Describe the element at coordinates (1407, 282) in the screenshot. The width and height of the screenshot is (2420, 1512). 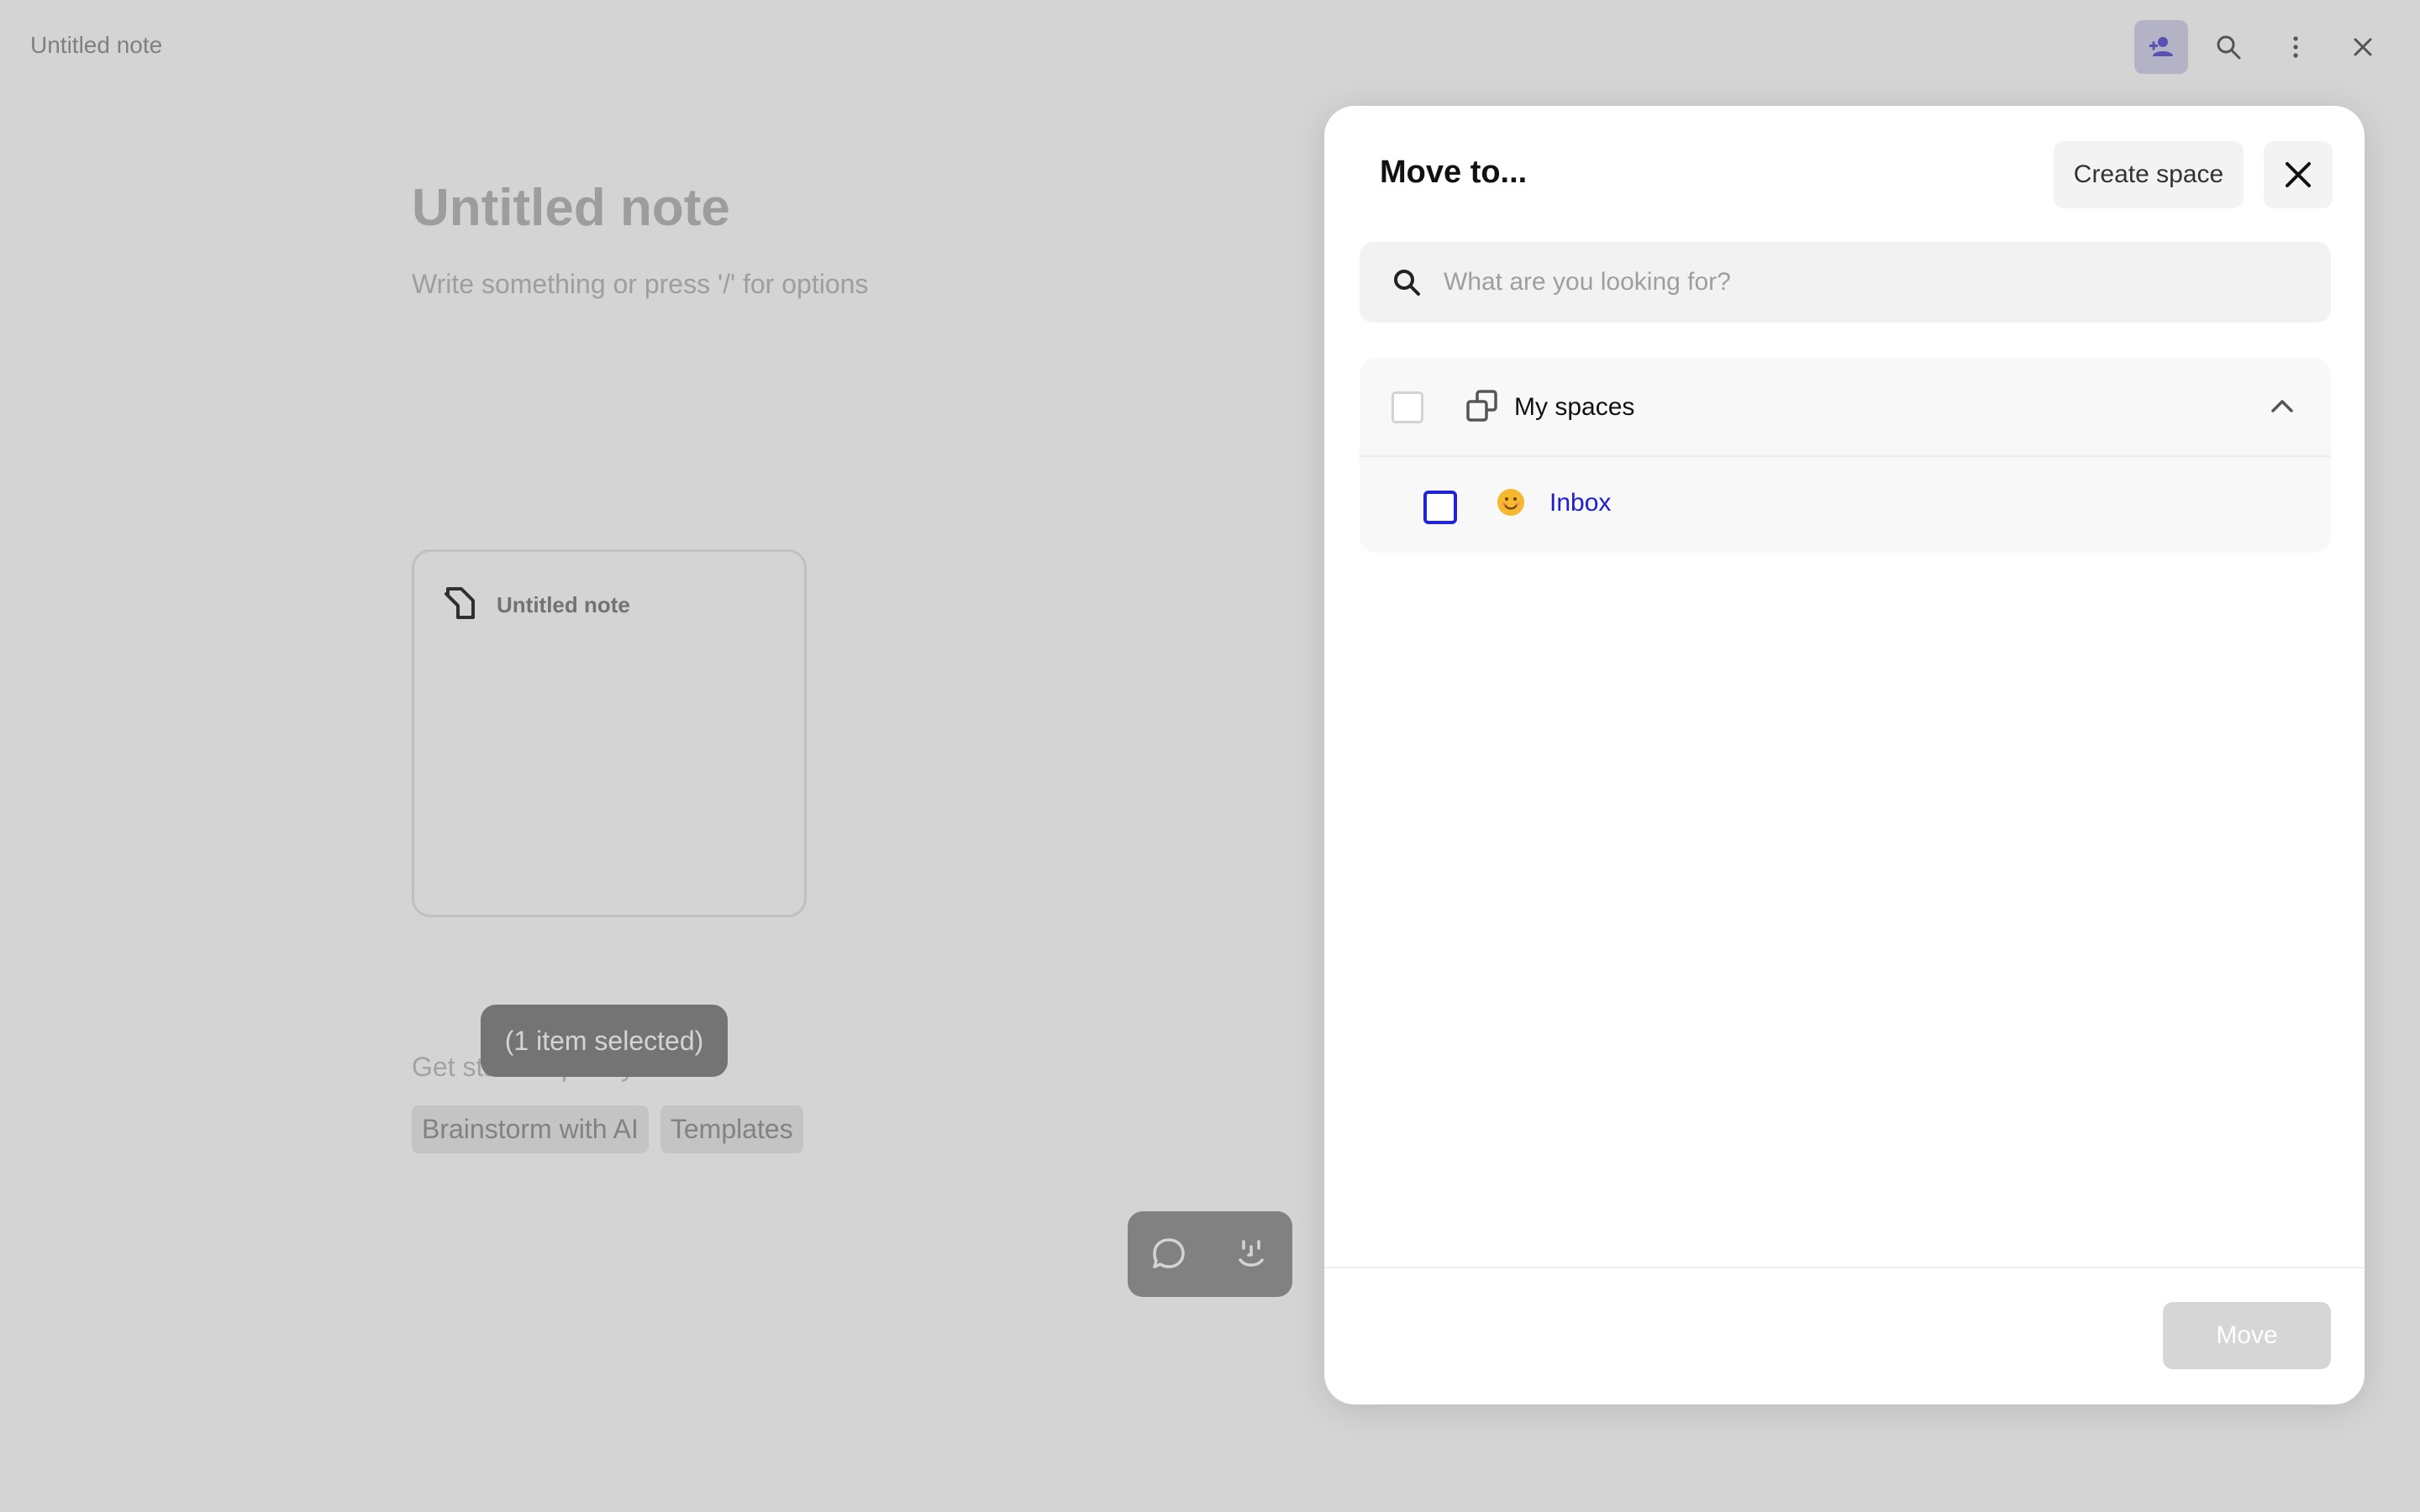
I see `search-icon` at that location.